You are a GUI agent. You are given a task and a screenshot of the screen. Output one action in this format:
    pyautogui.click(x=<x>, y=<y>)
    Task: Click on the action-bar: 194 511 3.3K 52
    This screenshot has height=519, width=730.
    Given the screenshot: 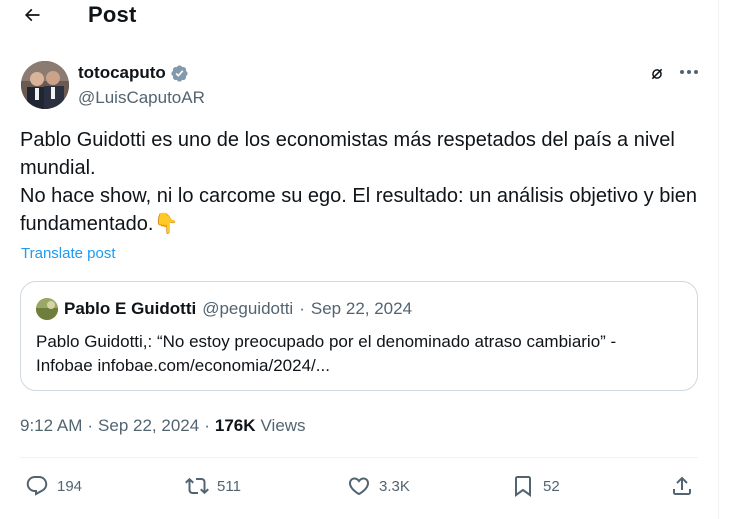 What is the action you would take?
    pyautogui.click(x=360, y=487)
    